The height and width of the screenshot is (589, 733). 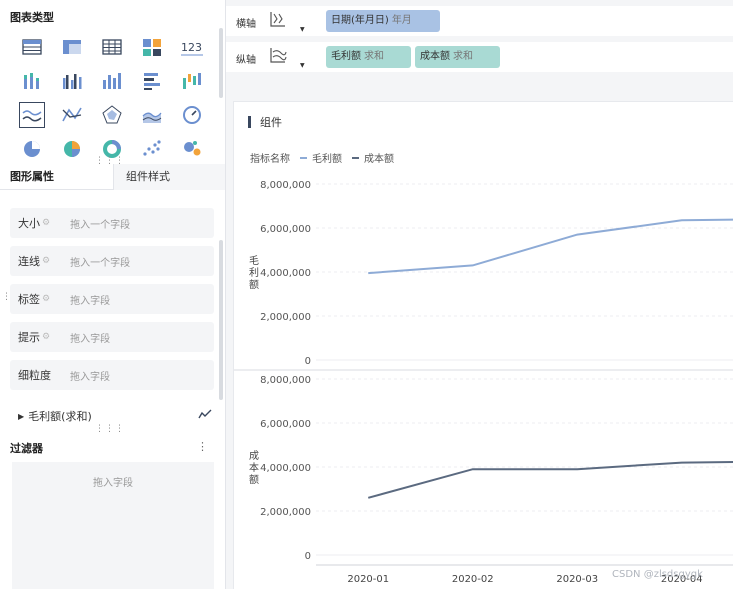 I want to click on multi-line-icon, so click(x=32, y=115).